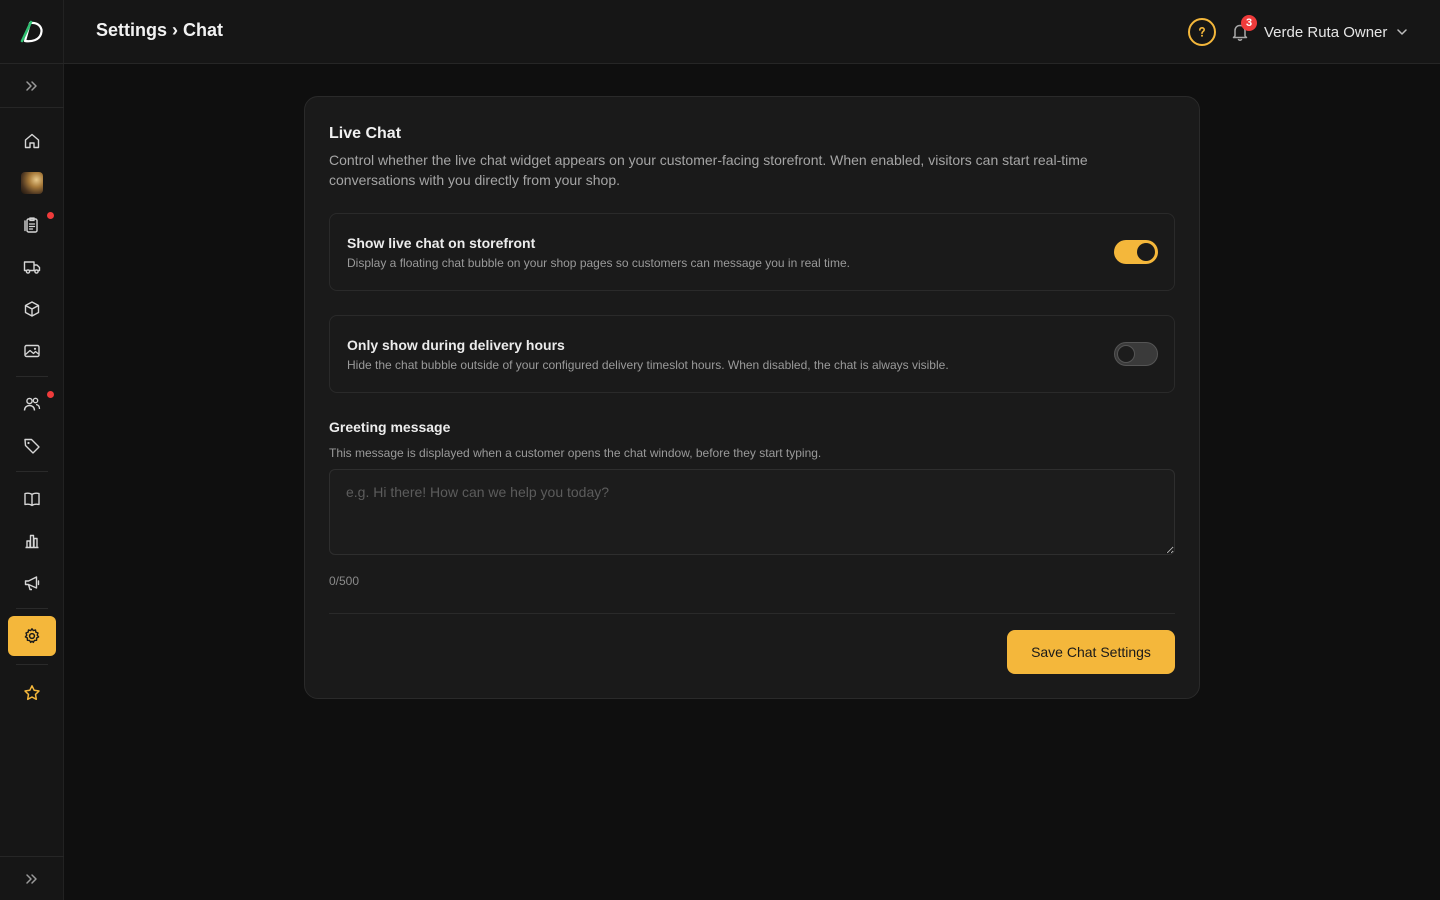 The image size is (1440, 900). I want to click on setting-label: Show live chat on storefront, so click(441, 243).